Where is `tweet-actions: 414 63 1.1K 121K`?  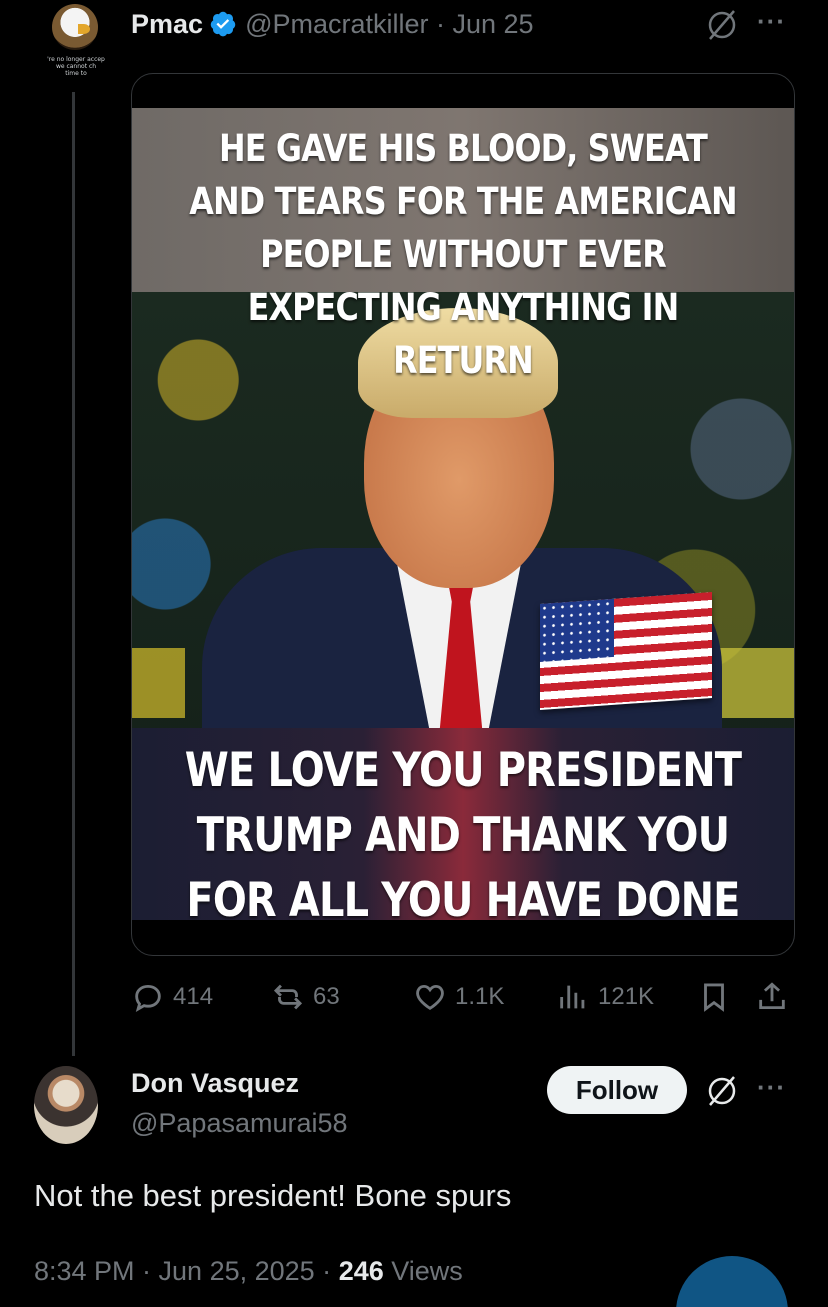 tweet-actions: 414 63 1.1K 121K is located at coordinates (462, 1000).